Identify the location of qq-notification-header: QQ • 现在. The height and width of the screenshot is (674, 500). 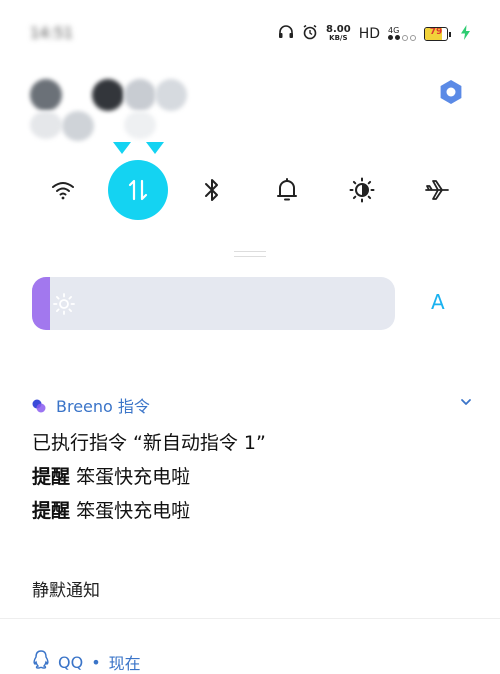
(86, 662).